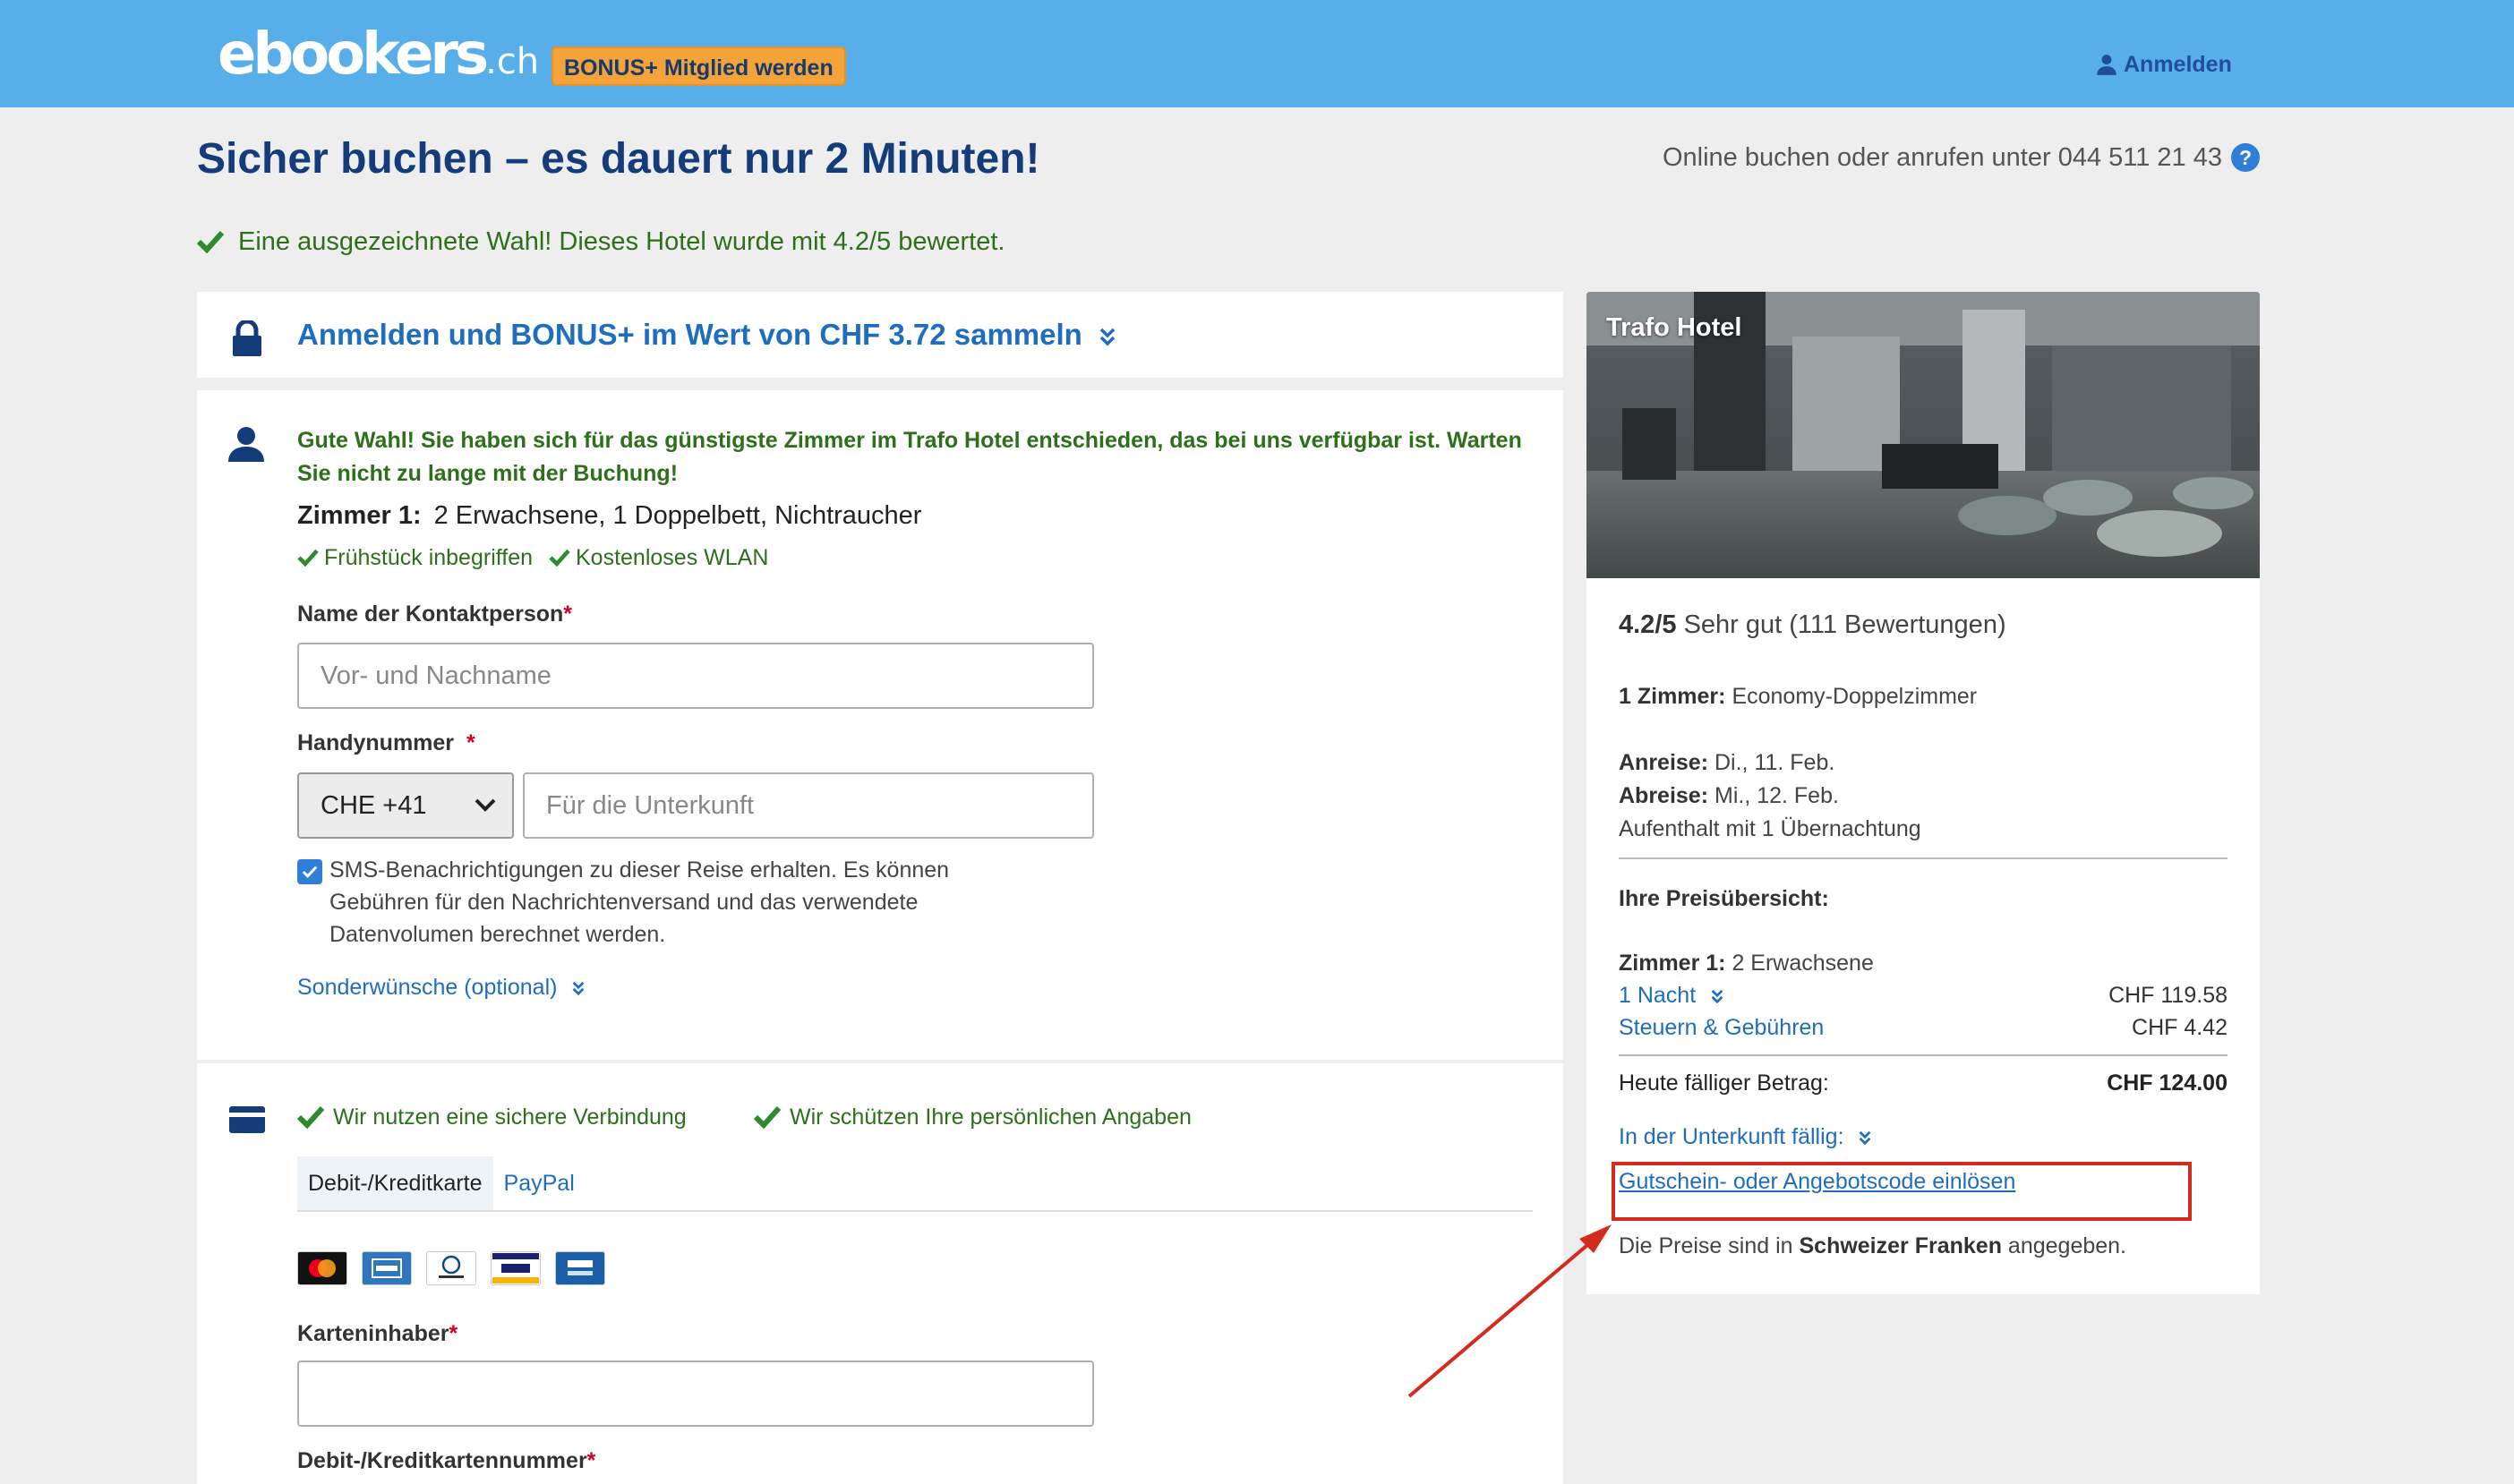 The width and height of the screenshot is (2514, 1484). What do you see at coordinates (699, 66) in the screenshot?
I see `bonus-signup-button: BONUS+ Mitglied werden` at bounding box center [699, 66].